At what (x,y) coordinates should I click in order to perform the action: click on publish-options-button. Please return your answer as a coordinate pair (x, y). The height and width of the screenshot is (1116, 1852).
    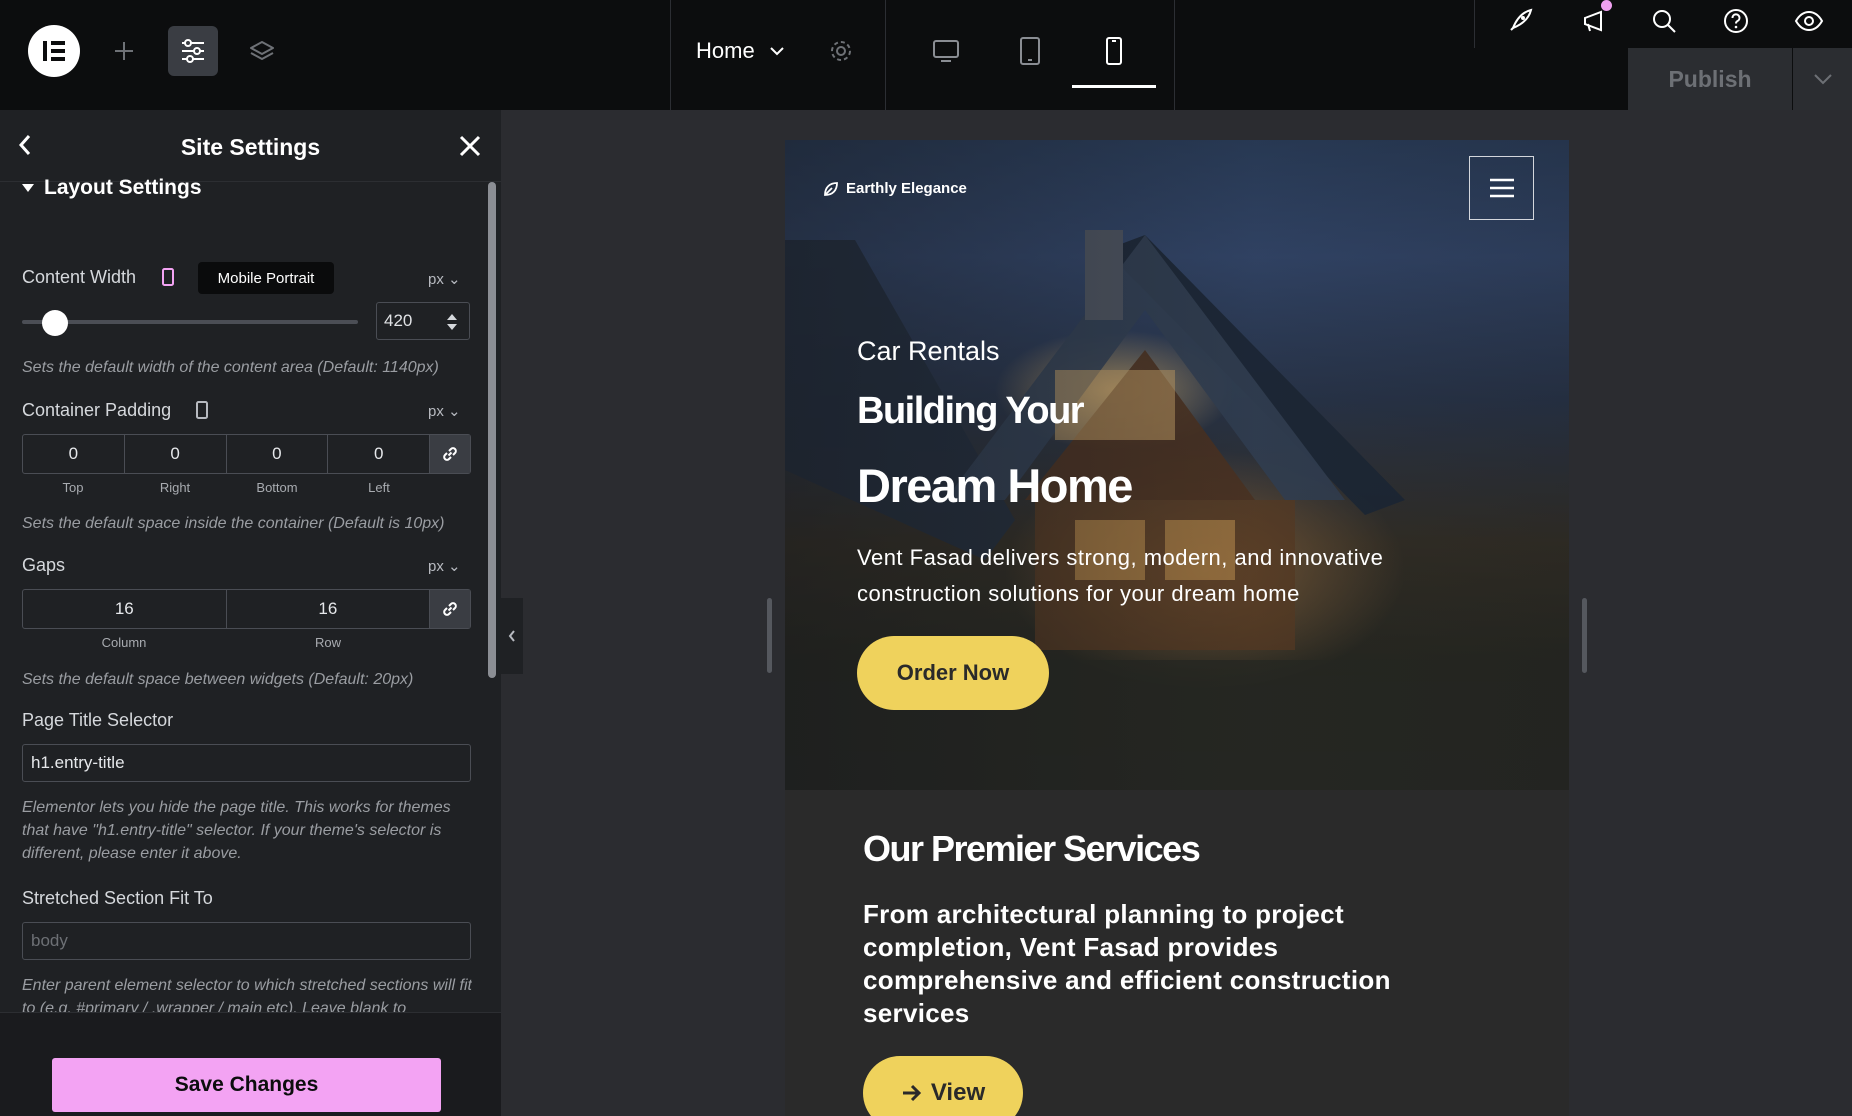
    Looking at the image, I should click on (1822, 79).